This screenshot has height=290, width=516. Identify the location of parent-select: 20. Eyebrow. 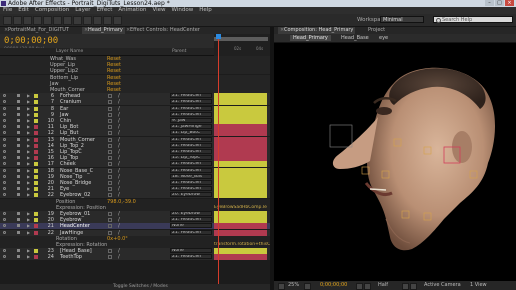
(191, 195).